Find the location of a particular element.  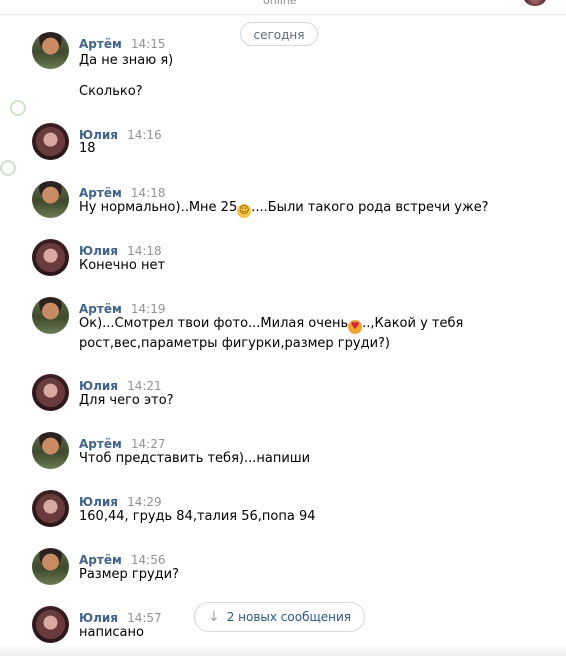

message-time: 14:21 is located at coordinates (144, 386).